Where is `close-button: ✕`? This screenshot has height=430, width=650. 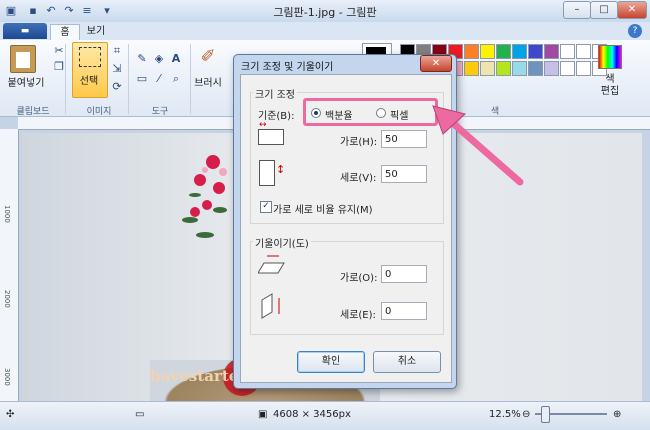 close-button: ✕ is located at coordinates (632, 10).